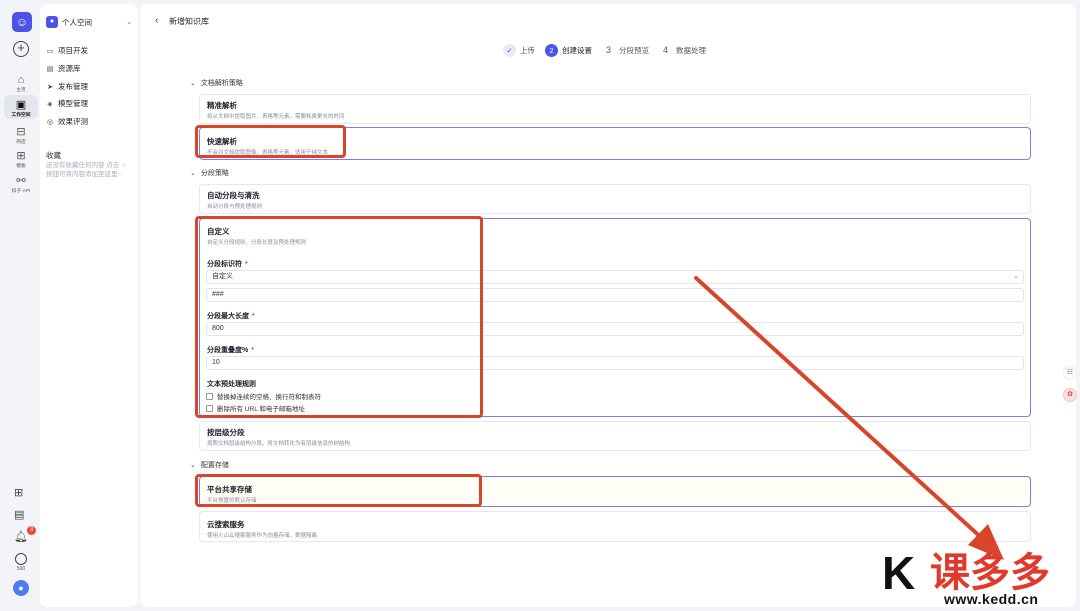  What do you see at coordinates (899, 573) in the screenshot?
I see `brand-k-icon: K` at bounding box center [899, 573].